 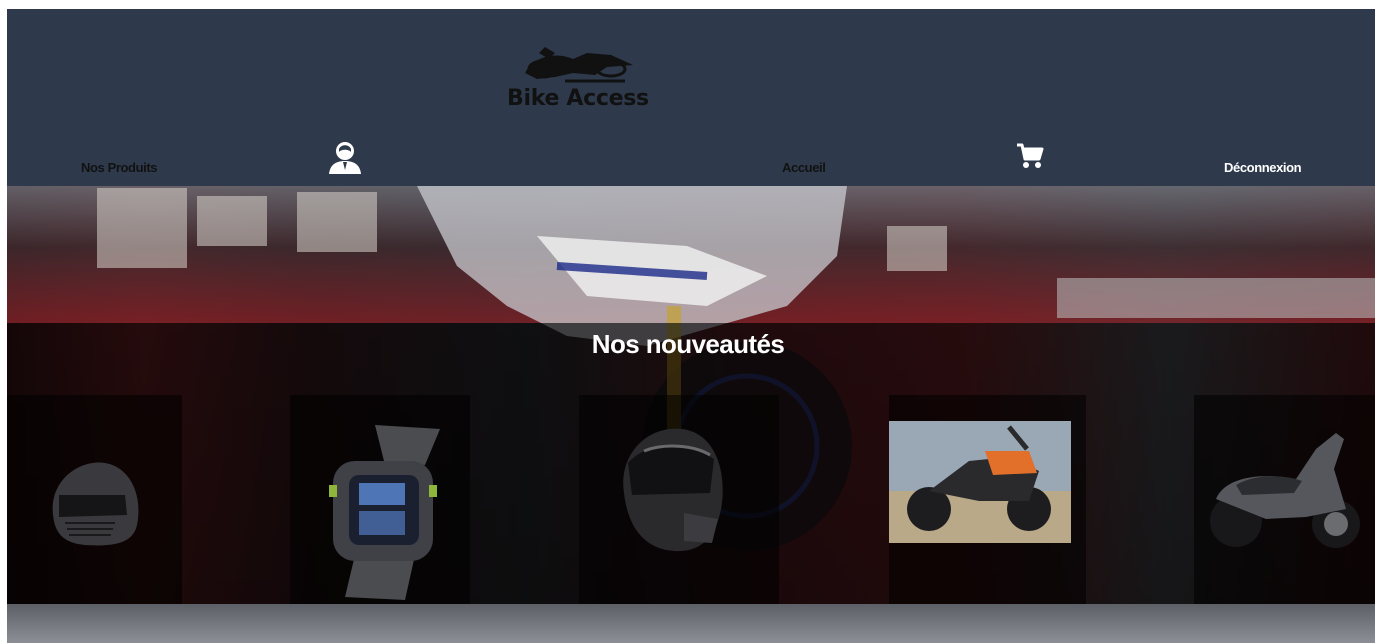 I want to click on nav-home-link: Accueil, so click(x=804, y=167).